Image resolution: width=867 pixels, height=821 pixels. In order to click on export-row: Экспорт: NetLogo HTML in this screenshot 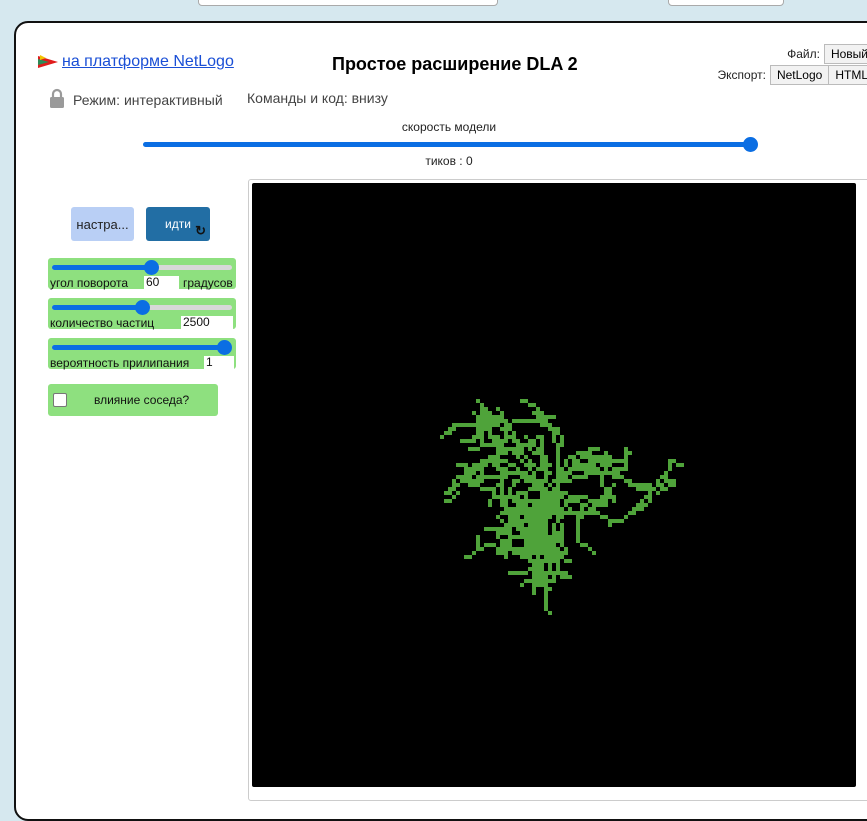, I will do `click(792, 75)`.